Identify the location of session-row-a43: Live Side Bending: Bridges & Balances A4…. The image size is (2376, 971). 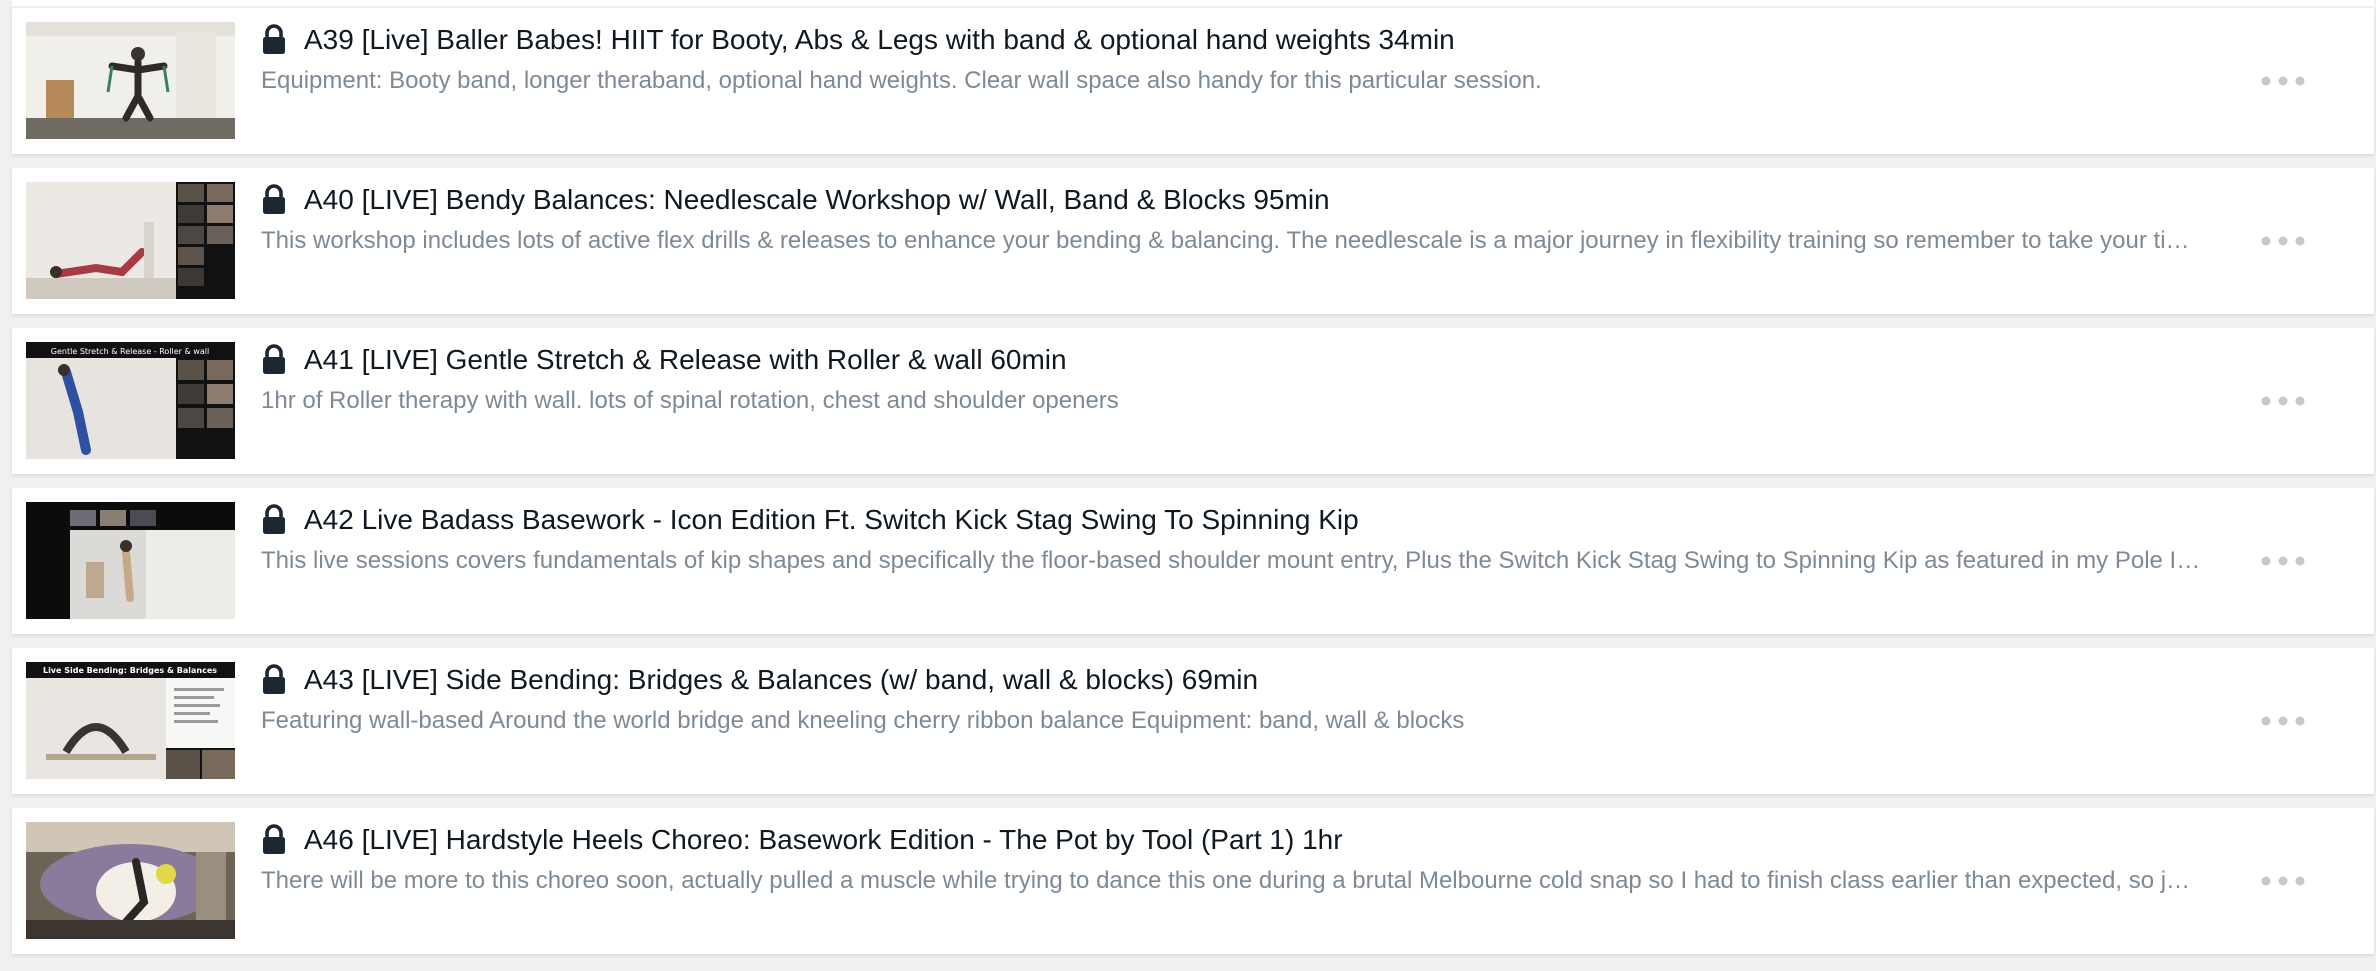
(1193, 721).